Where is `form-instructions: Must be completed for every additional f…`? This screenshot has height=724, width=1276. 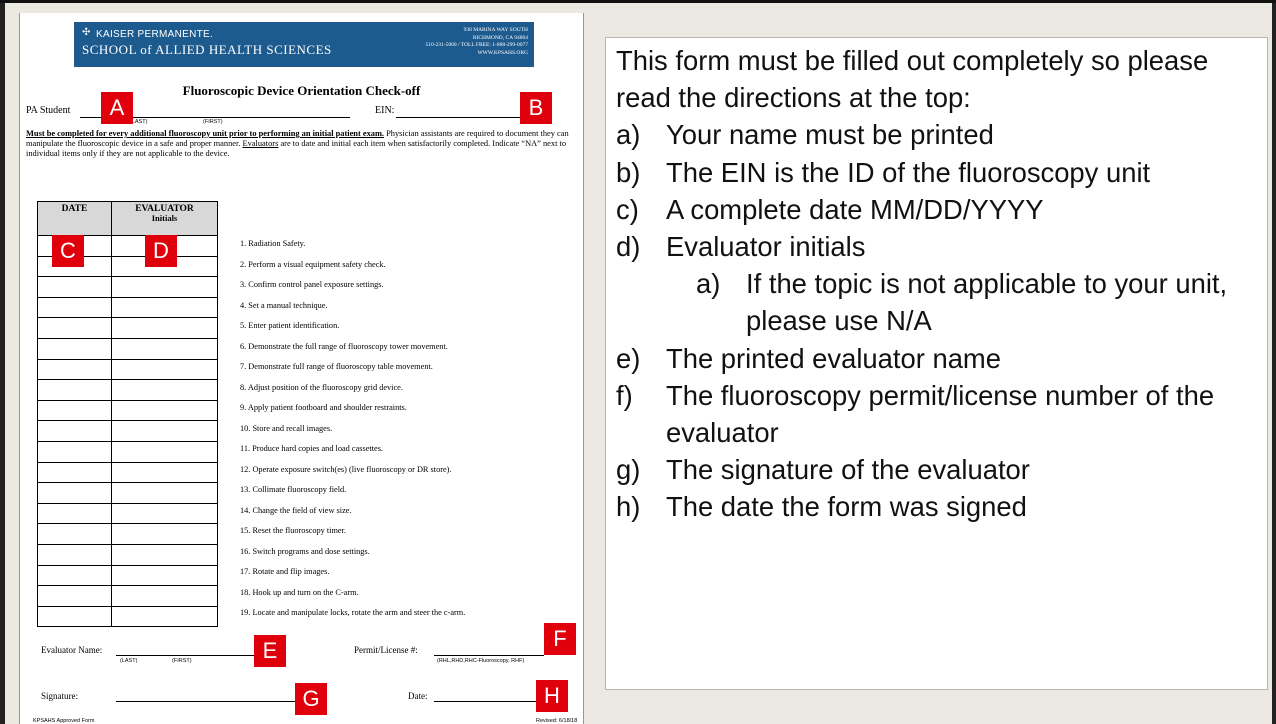
form-instructions: Must be completed for every additional f… is located at coordinates (297, 143).